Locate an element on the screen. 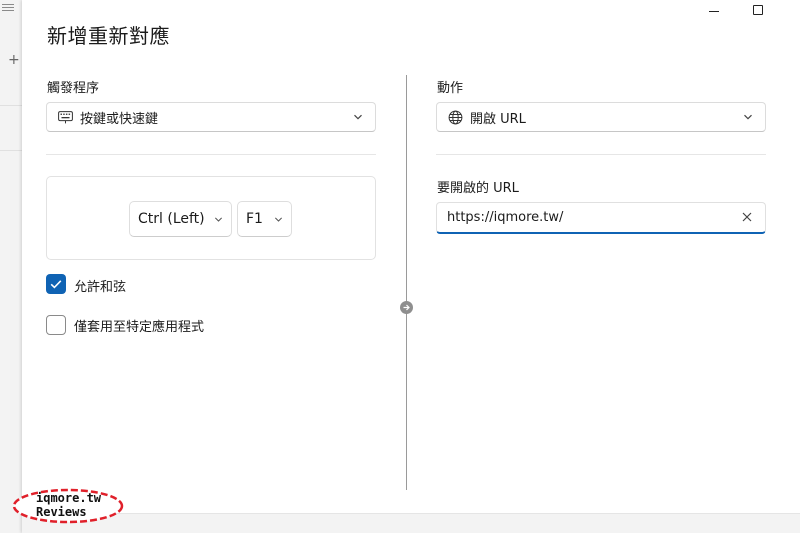  keyboard-icon is located at coordinates (65, 117).